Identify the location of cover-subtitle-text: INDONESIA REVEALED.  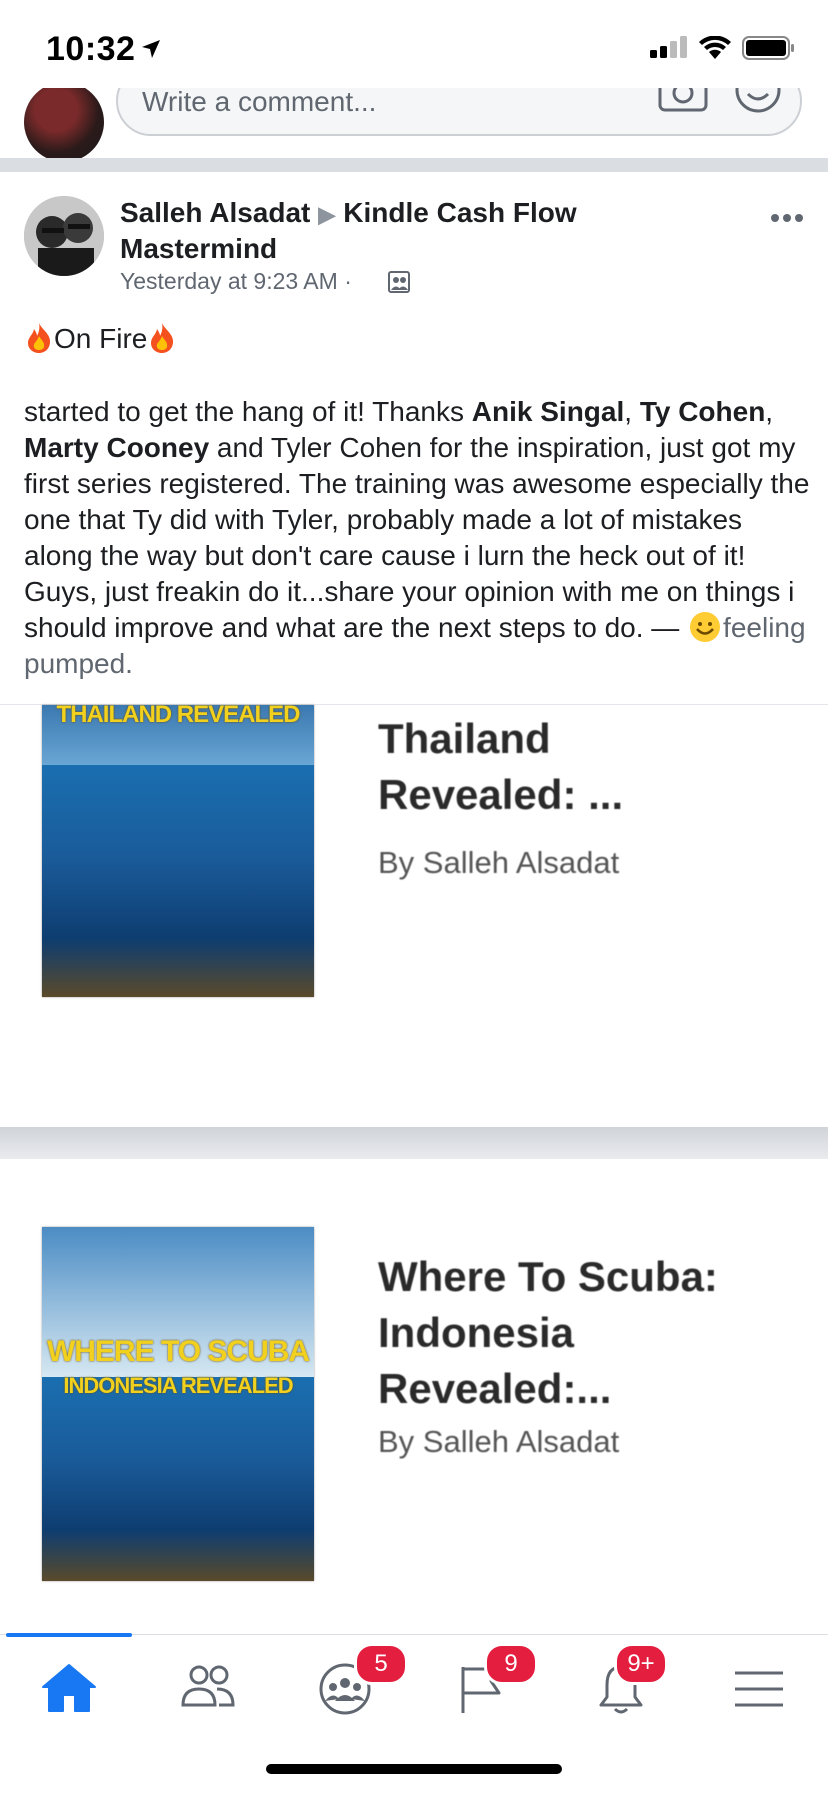
(178, 1385).